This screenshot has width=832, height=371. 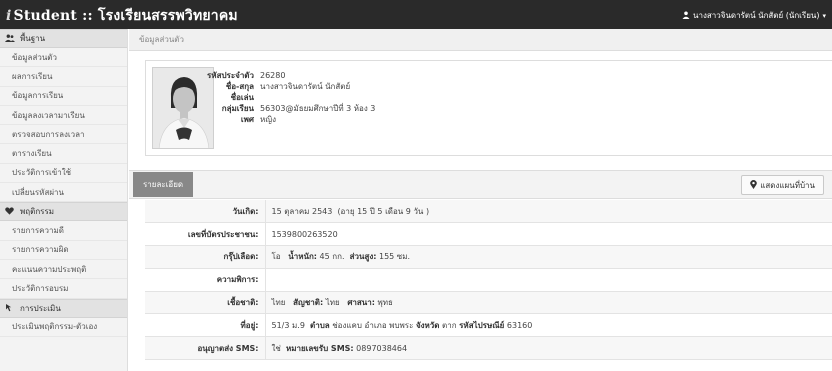 What do you see at coordinates (824, 15) in the screenshot?
I see `chevron-down-icon: ▾` at bounding box center [824, 15].